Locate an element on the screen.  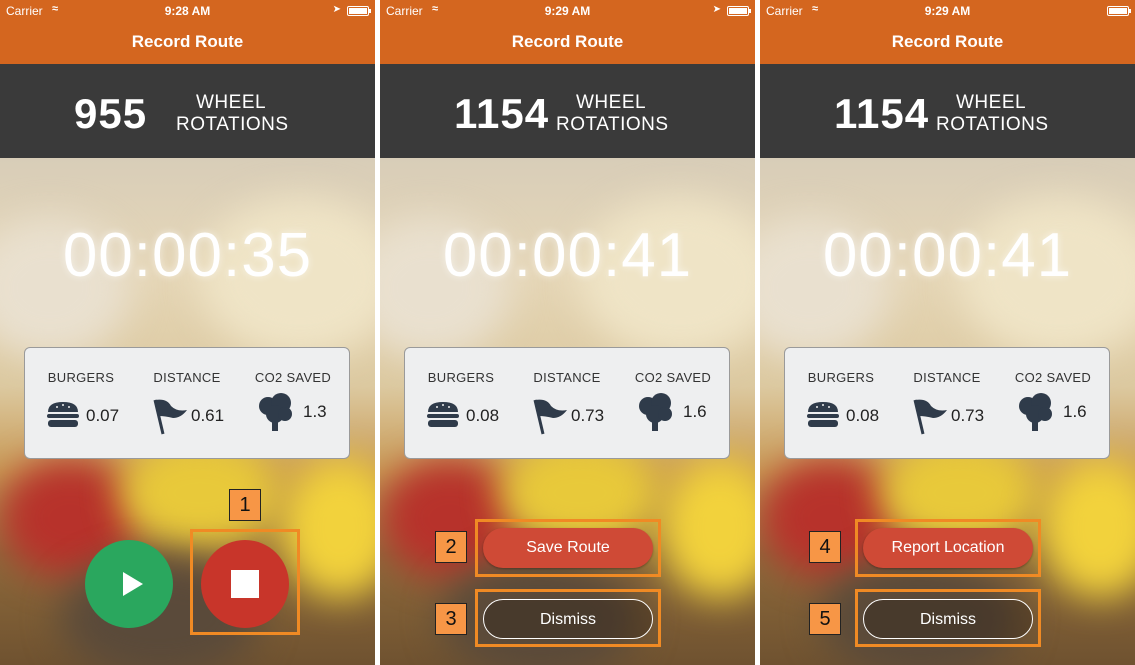
status-bar: Carrier ≈ 9:29 AM is located at coordinates (947, 11).